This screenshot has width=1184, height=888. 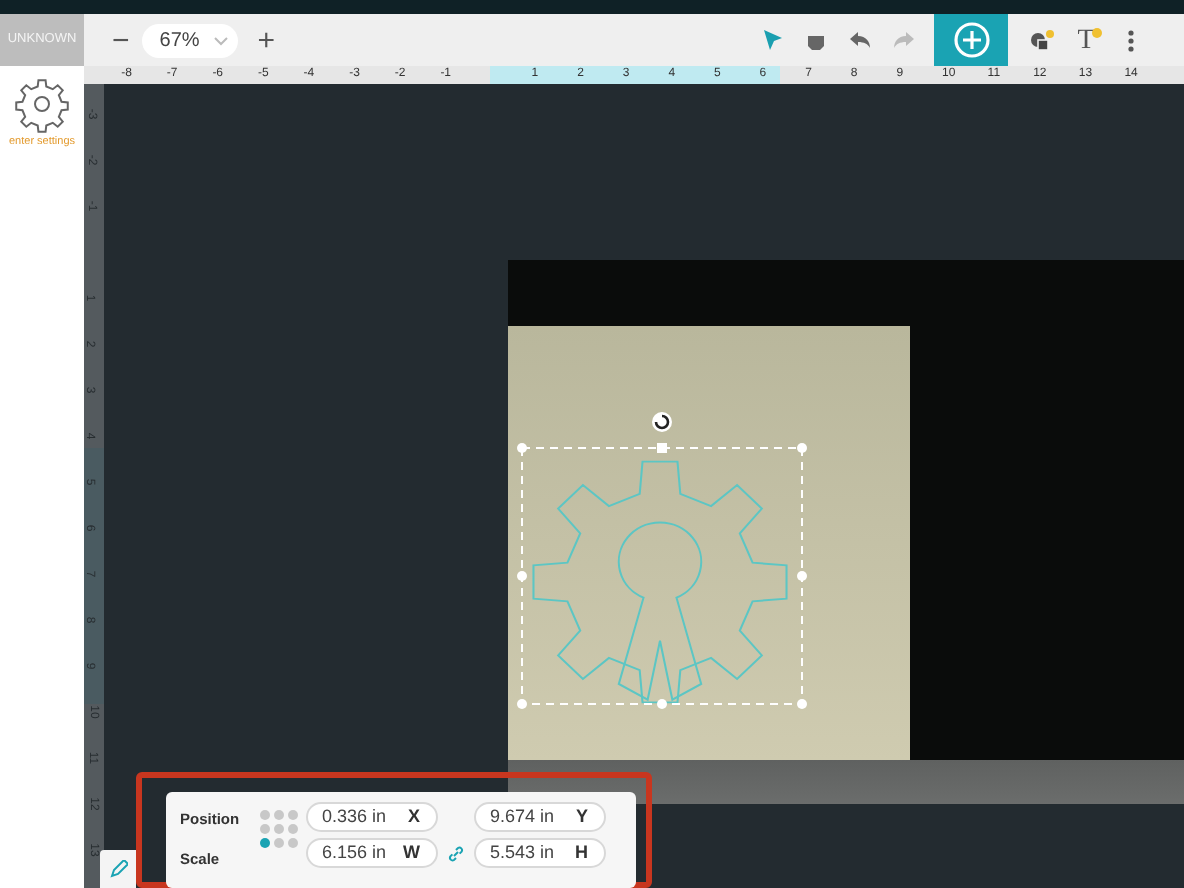 What do you see at coordinates (372, 817) in the screenshot?
I see `dimension-field: 0.336 in X` at bounding box center [372, 817].